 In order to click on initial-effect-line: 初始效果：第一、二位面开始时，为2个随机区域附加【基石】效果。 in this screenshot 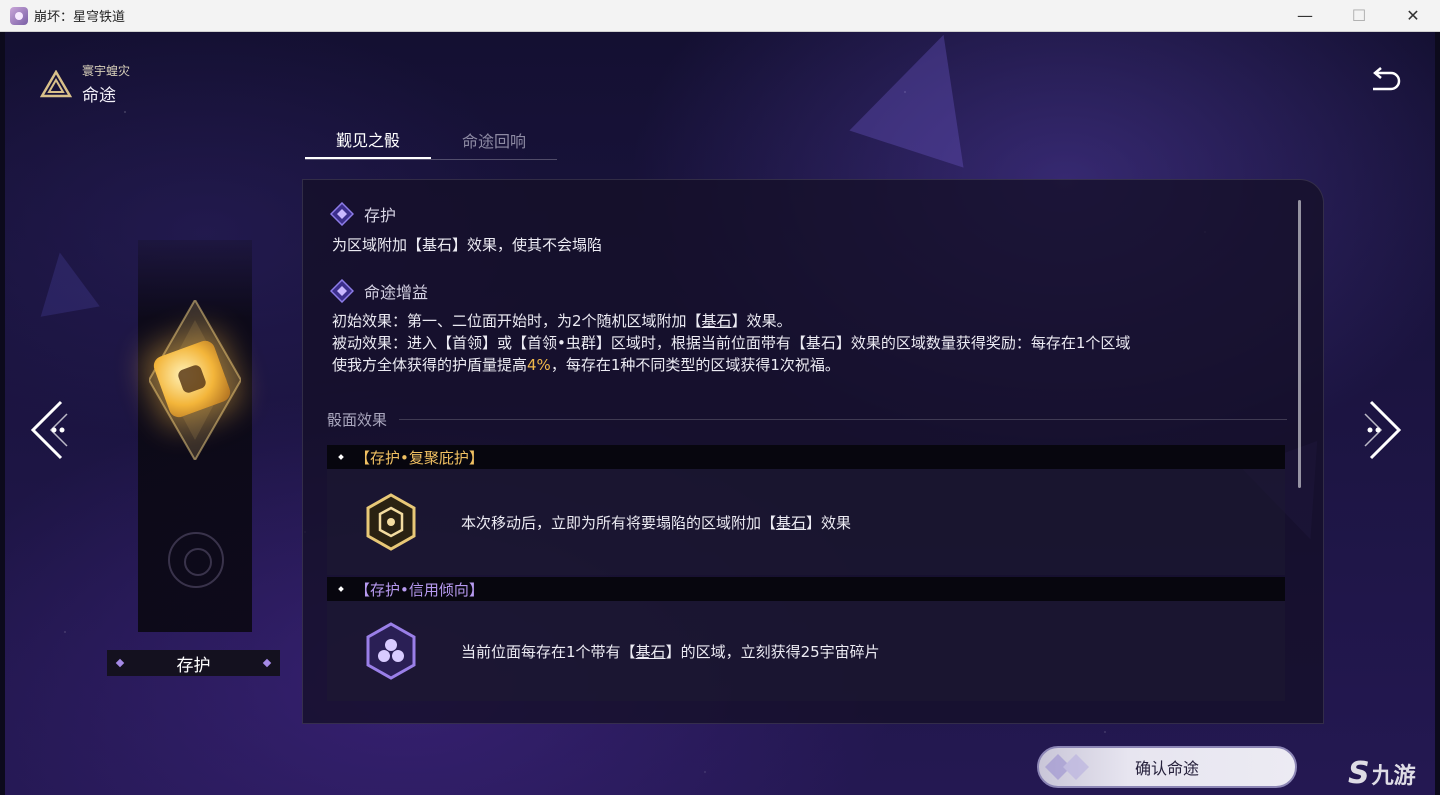, I will do `click(731, 321)`.